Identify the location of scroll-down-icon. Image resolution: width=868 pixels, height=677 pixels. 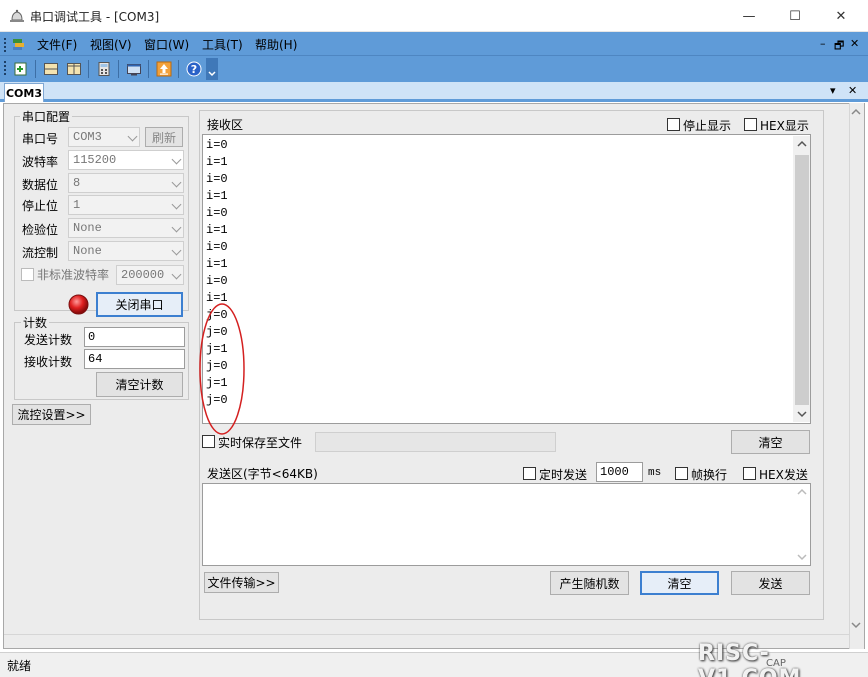
(802, 414).